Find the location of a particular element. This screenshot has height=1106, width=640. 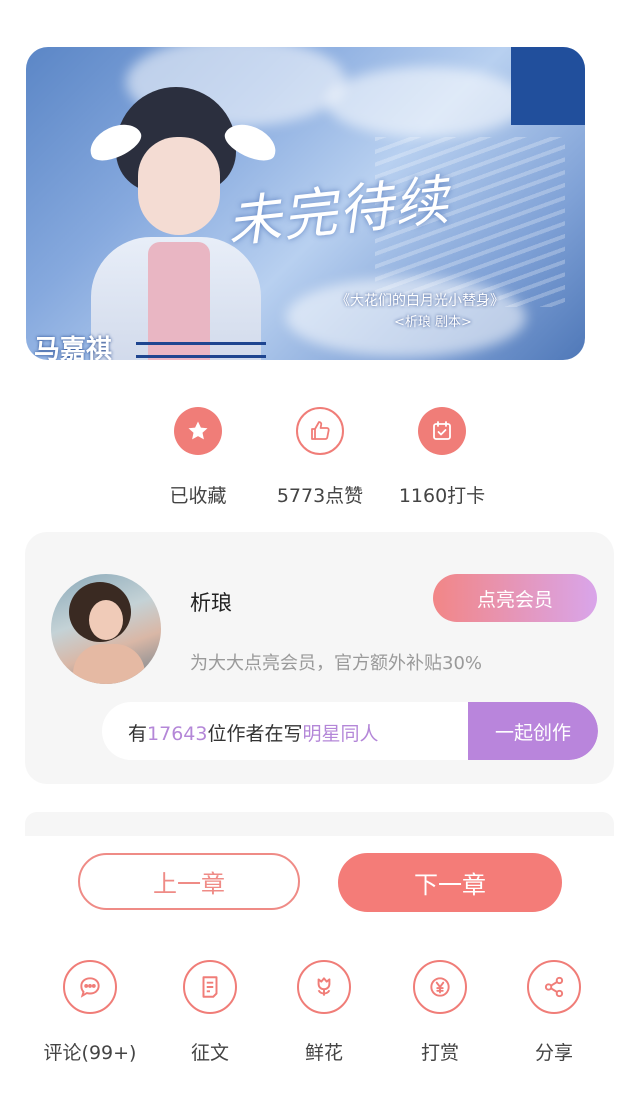

reward-button: 打赏 is located at coordinates (440, 1012).